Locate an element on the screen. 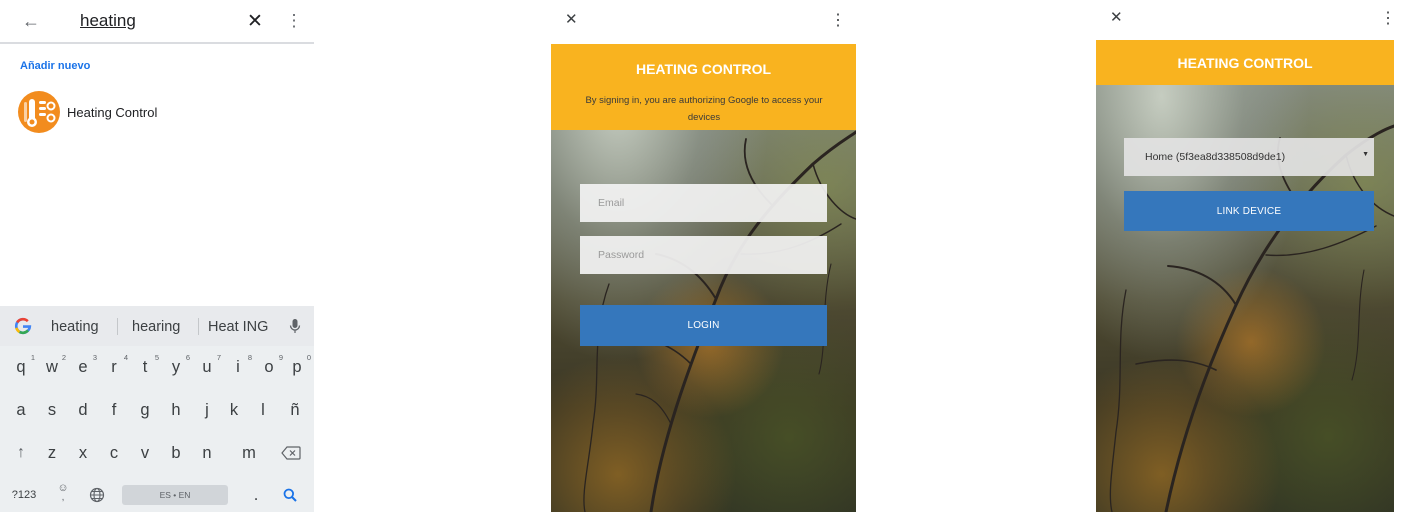 The width and height of the screenshot is (1410, 512). link-device-button: LINK DEVICE is located at coordinates (1249, 211).